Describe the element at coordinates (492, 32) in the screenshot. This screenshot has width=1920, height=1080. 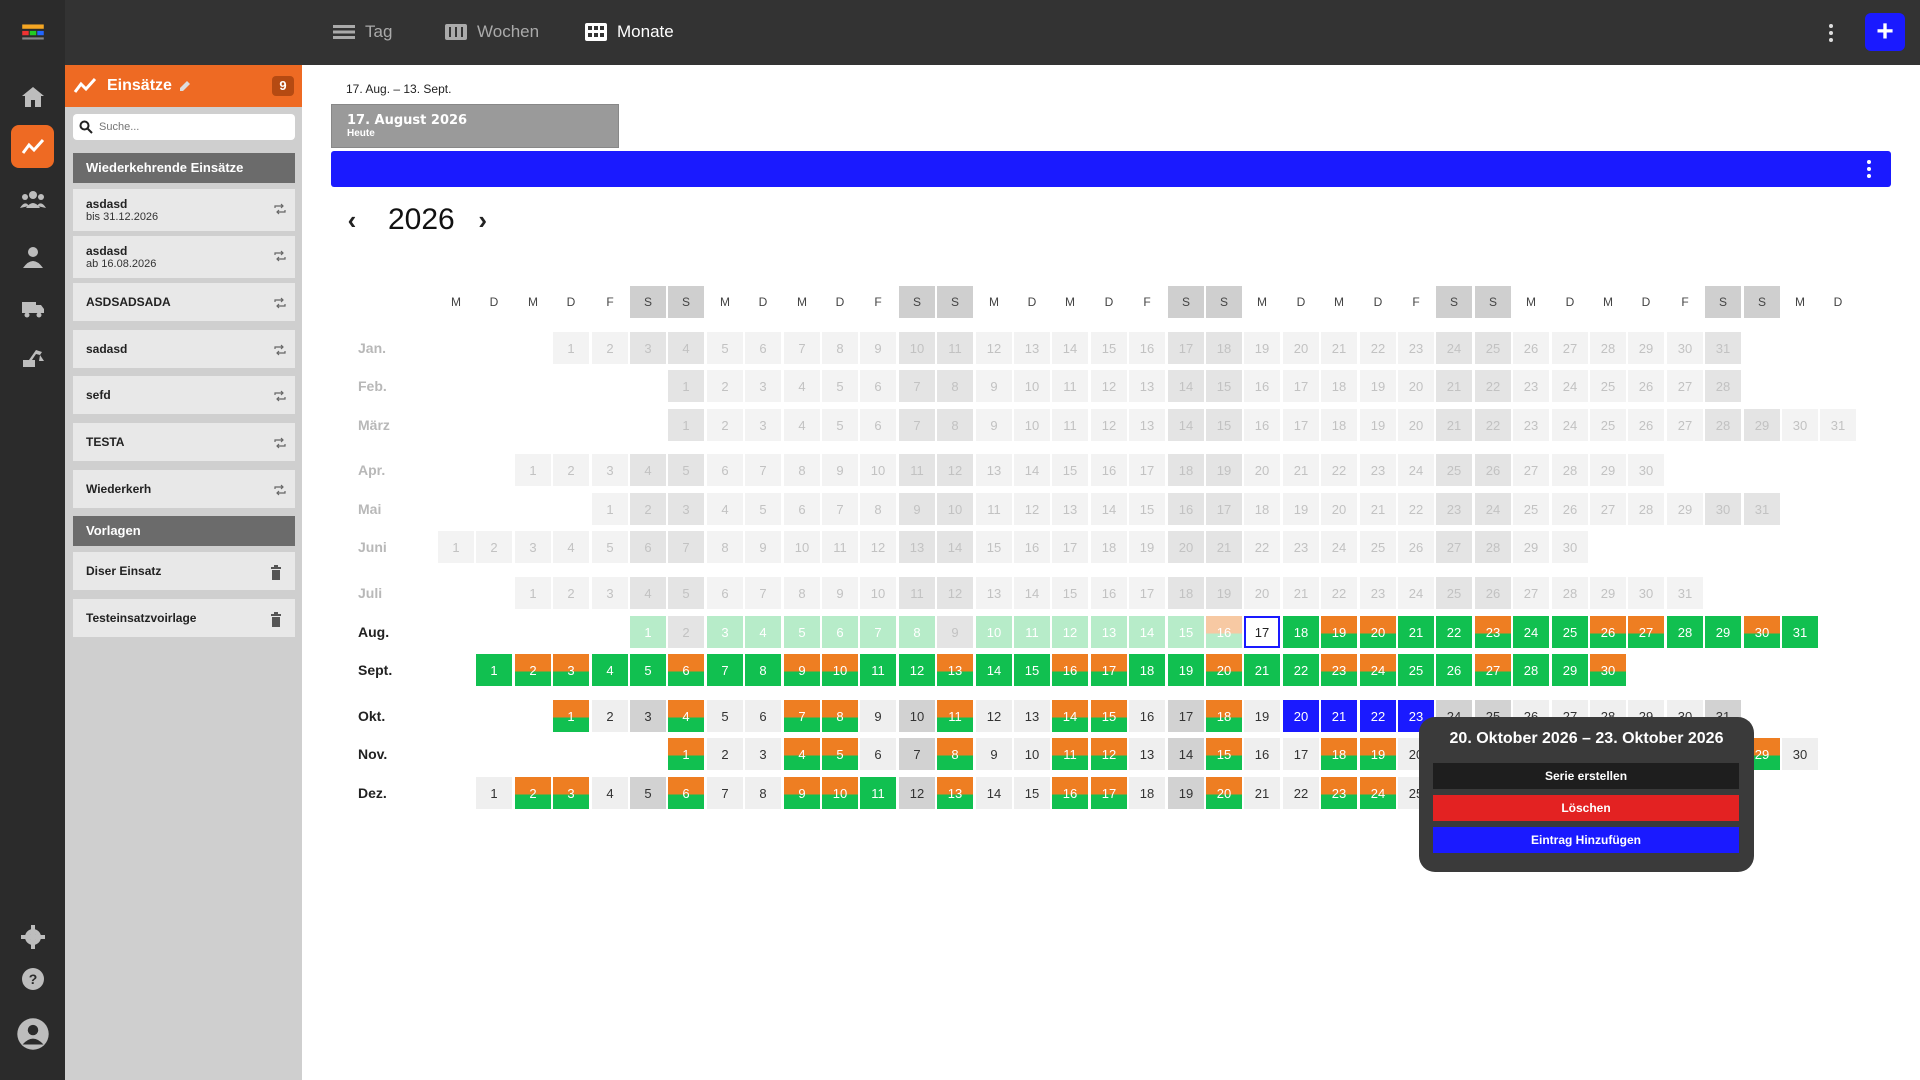
I see `tab-wochen: Wochen` at that location.